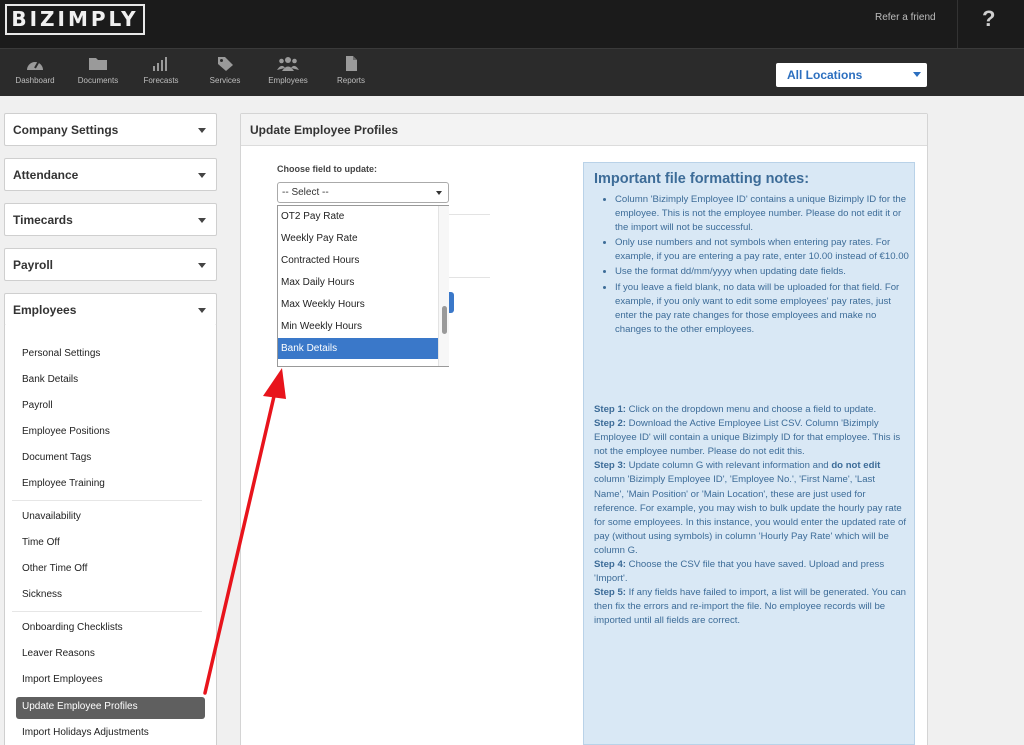  I want to click on location-select: All Locations, so click(851, 75).